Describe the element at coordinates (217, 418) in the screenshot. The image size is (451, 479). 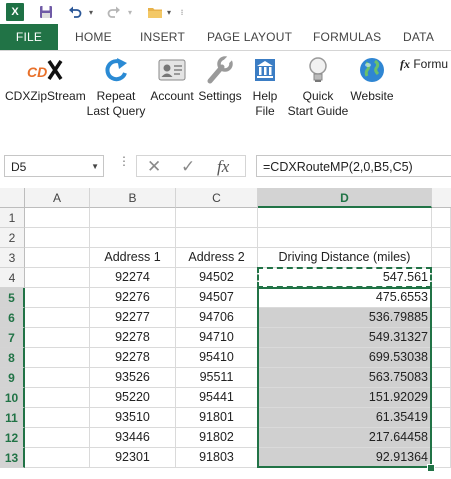
I see `cell-c11: 91801` at that location.